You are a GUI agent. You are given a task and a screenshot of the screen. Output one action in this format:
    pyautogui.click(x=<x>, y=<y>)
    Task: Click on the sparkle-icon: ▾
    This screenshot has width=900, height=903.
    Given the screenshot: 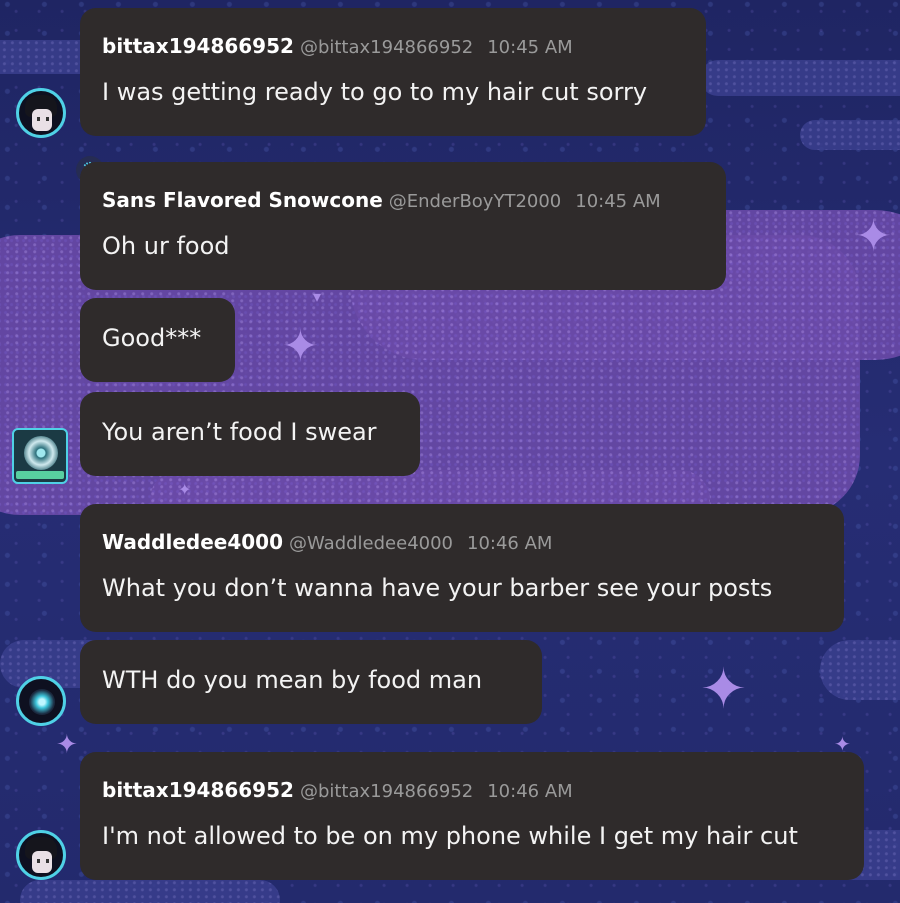 What is the action you would take?
    pyautogui.click(x=317, y=296)
    